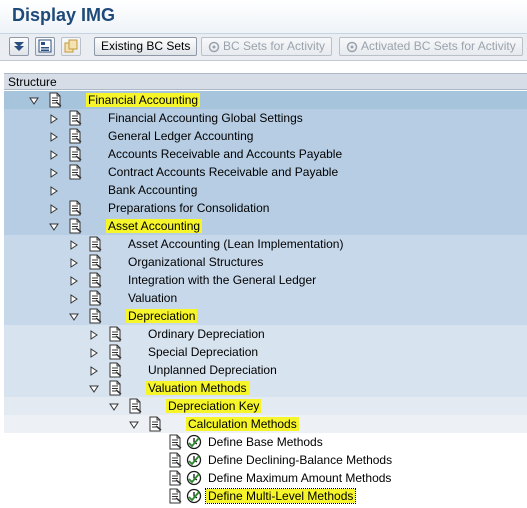 This screenshot has width=527, height=508. What do you see at coordinates (265, 262) in the screenshot?
I see `tree-row: Organizational Structures` at bounding box center [265, 262].